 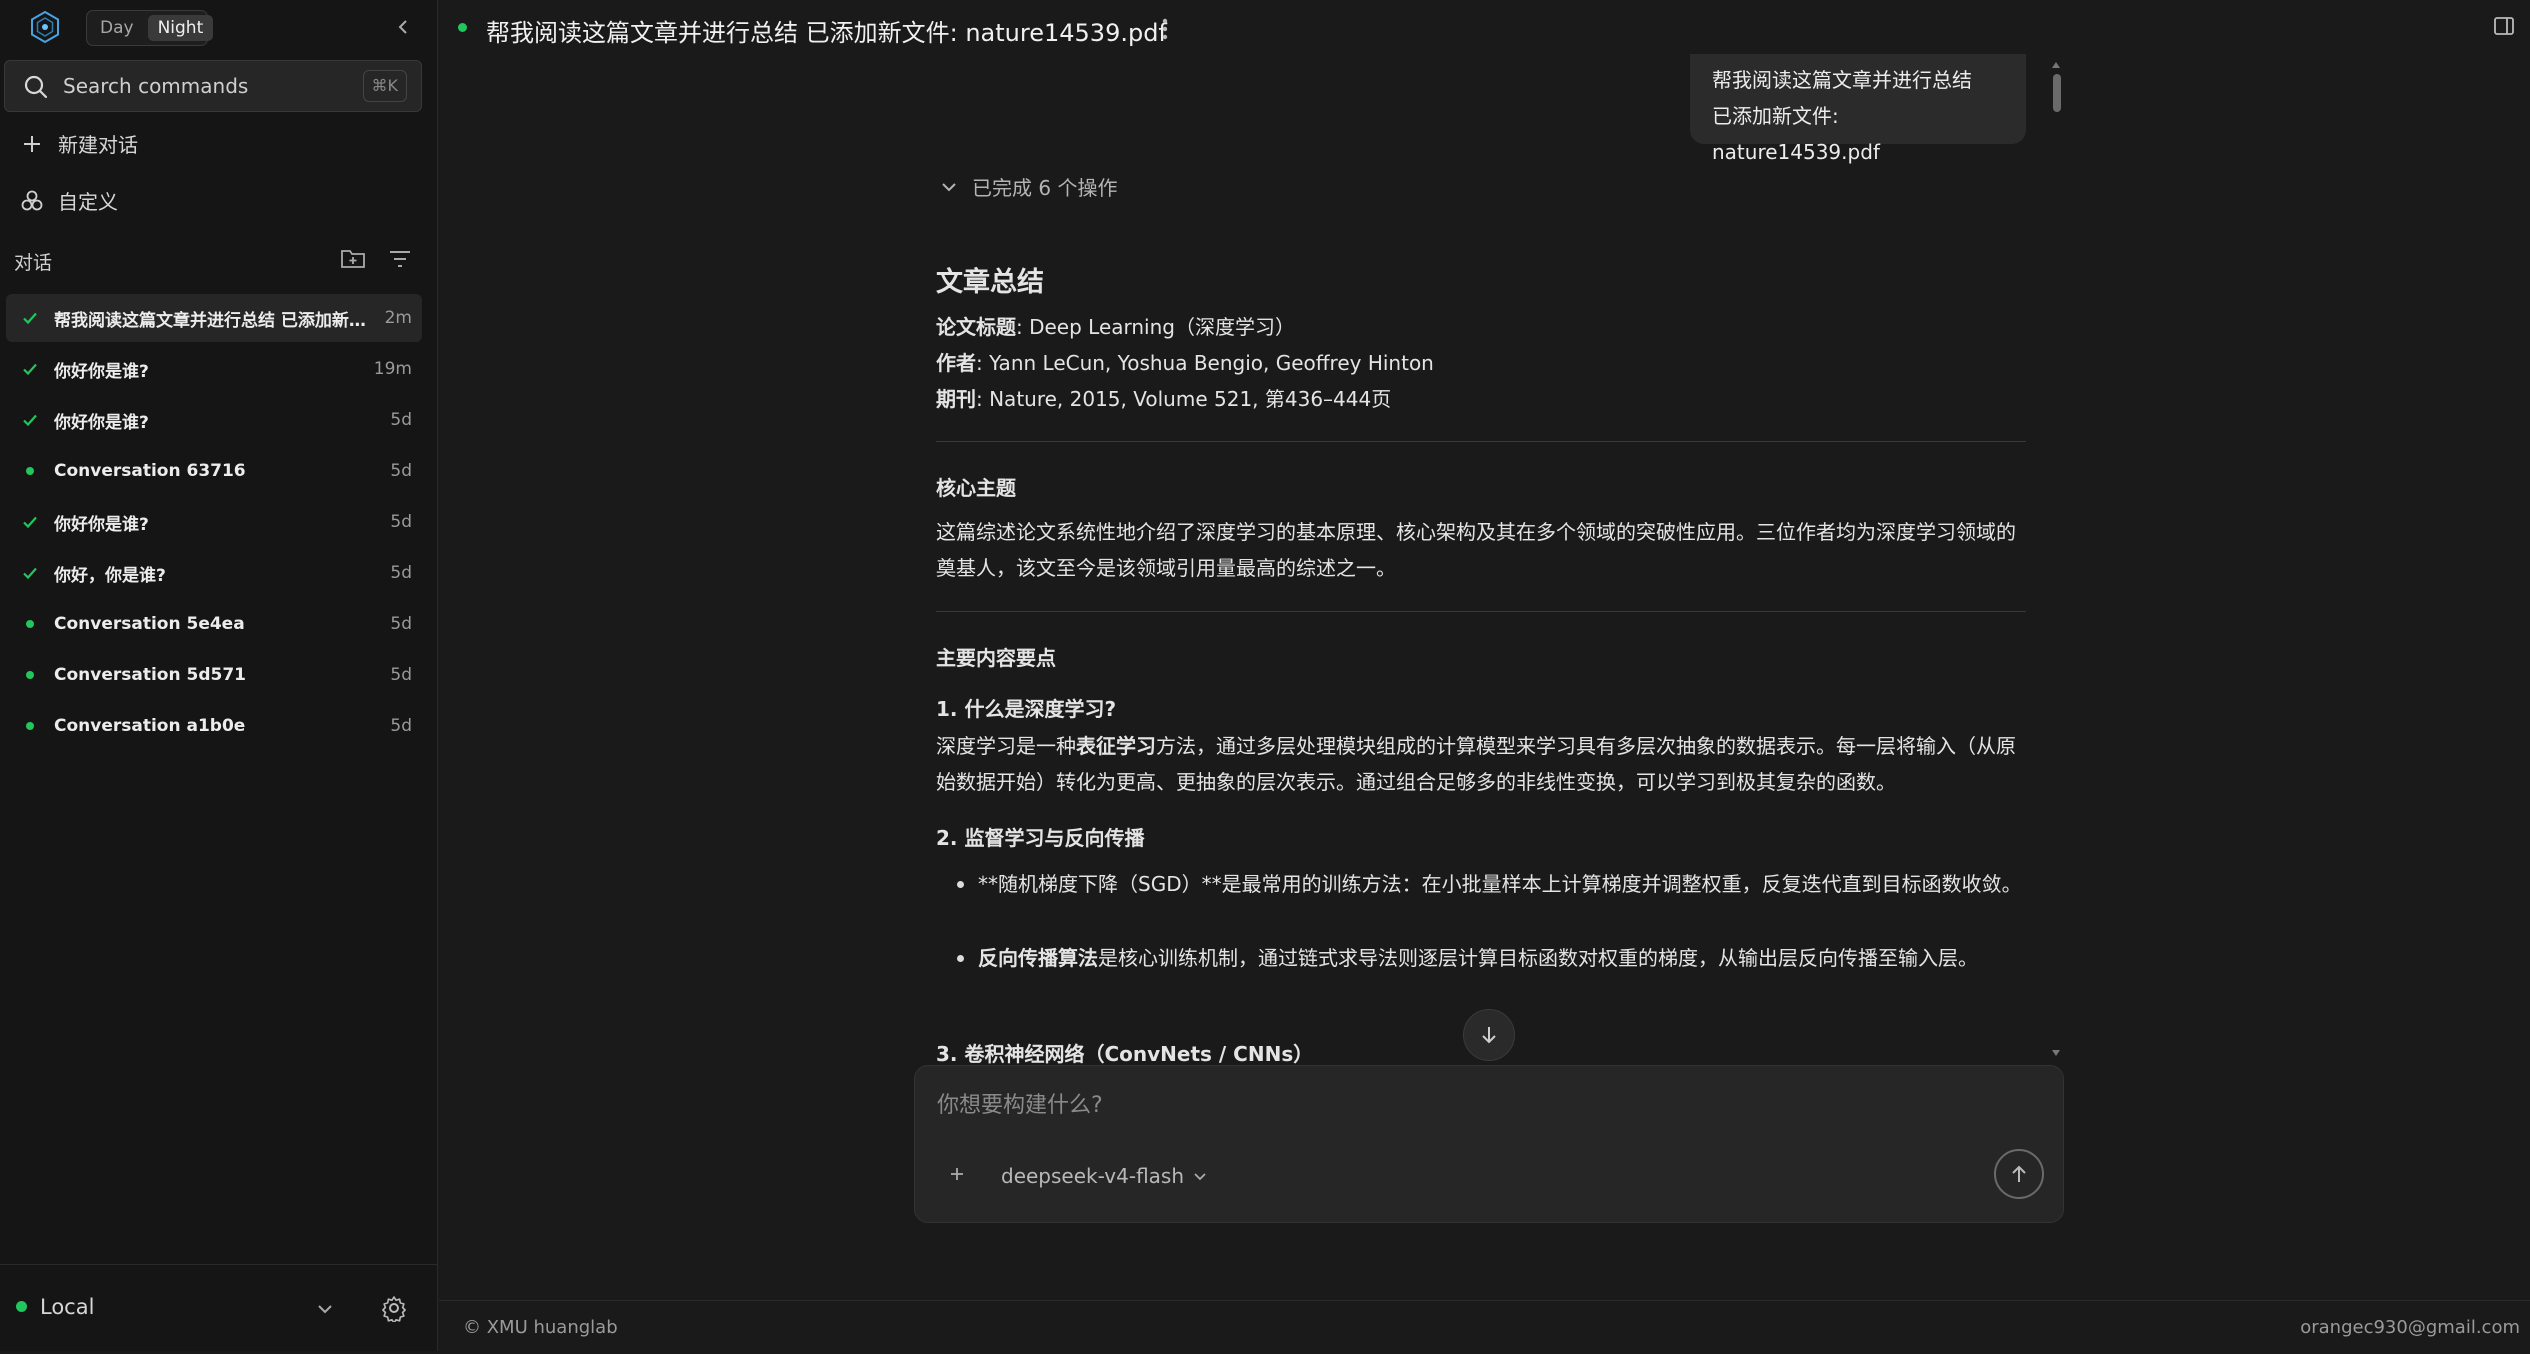 I want to click on scroll-to-bottom-button, so click(x=1489, y=1035).